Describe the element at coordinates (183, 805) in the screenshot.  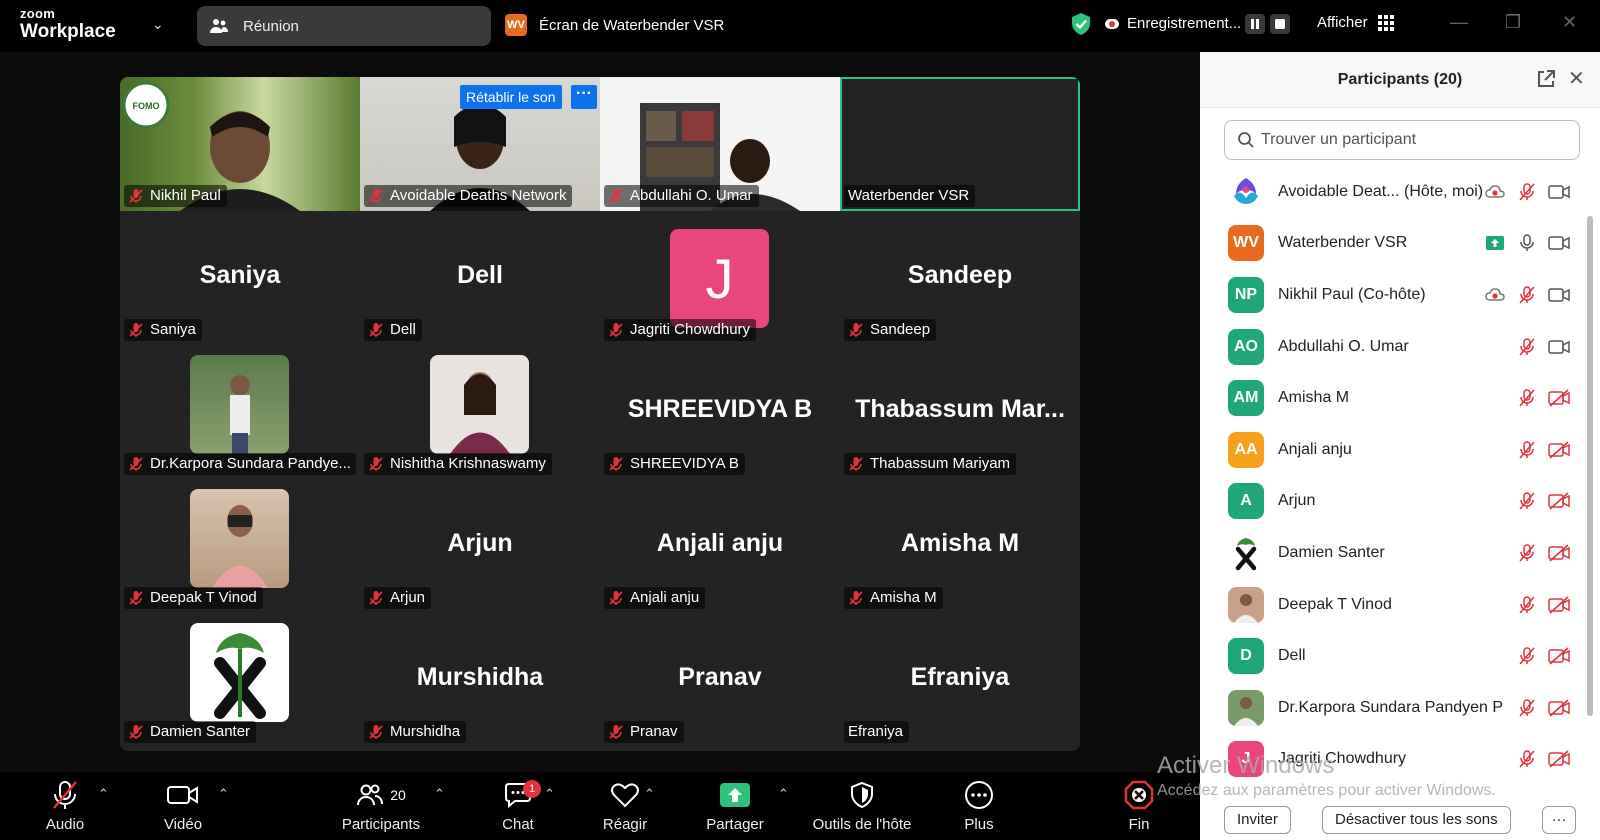
I see `video-button: Vidéo` at that location.